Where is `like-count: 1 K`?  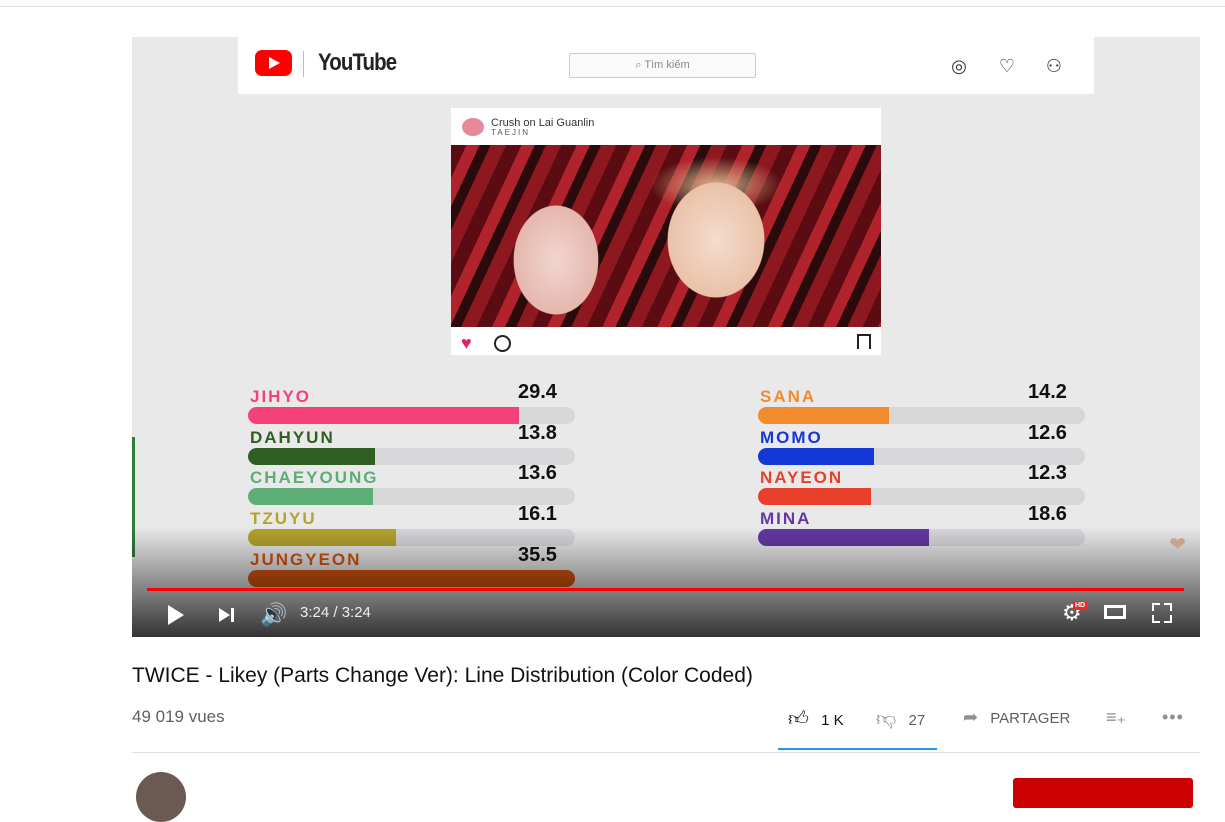
like-count: 1 K is located at coordinates (832, 720).